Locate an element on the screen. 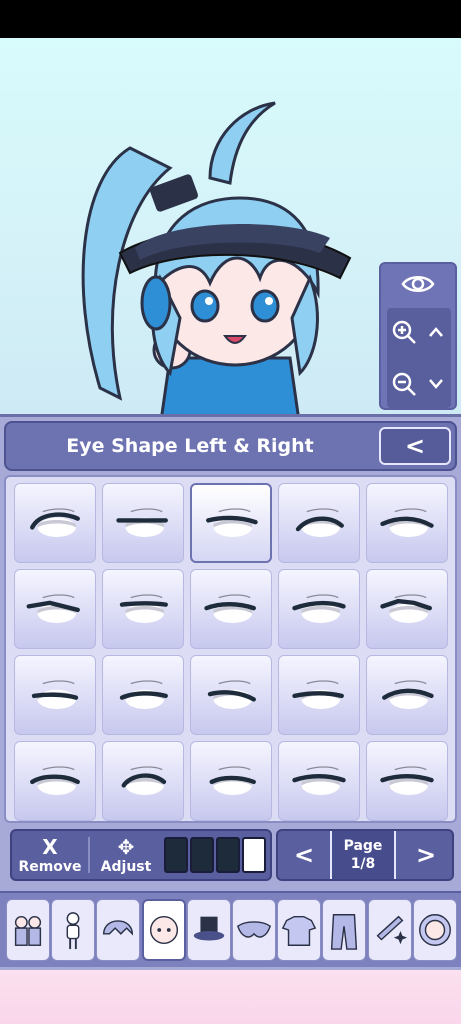 The width and height of the screenshot is (461, 1024). zoom-in-icon is located at coordinates (404, 332).